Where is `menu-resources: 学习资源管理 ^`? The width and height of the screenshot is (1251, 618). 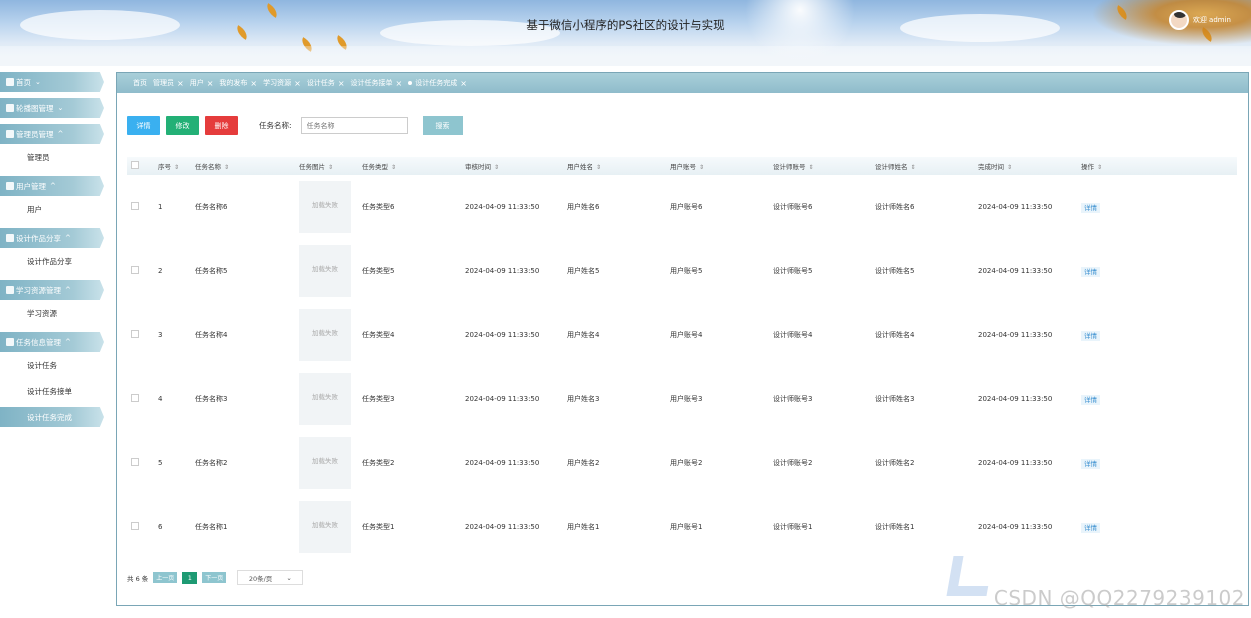
menu-resources: 学习资源管理 ^ is located at coordinates (52, 290).